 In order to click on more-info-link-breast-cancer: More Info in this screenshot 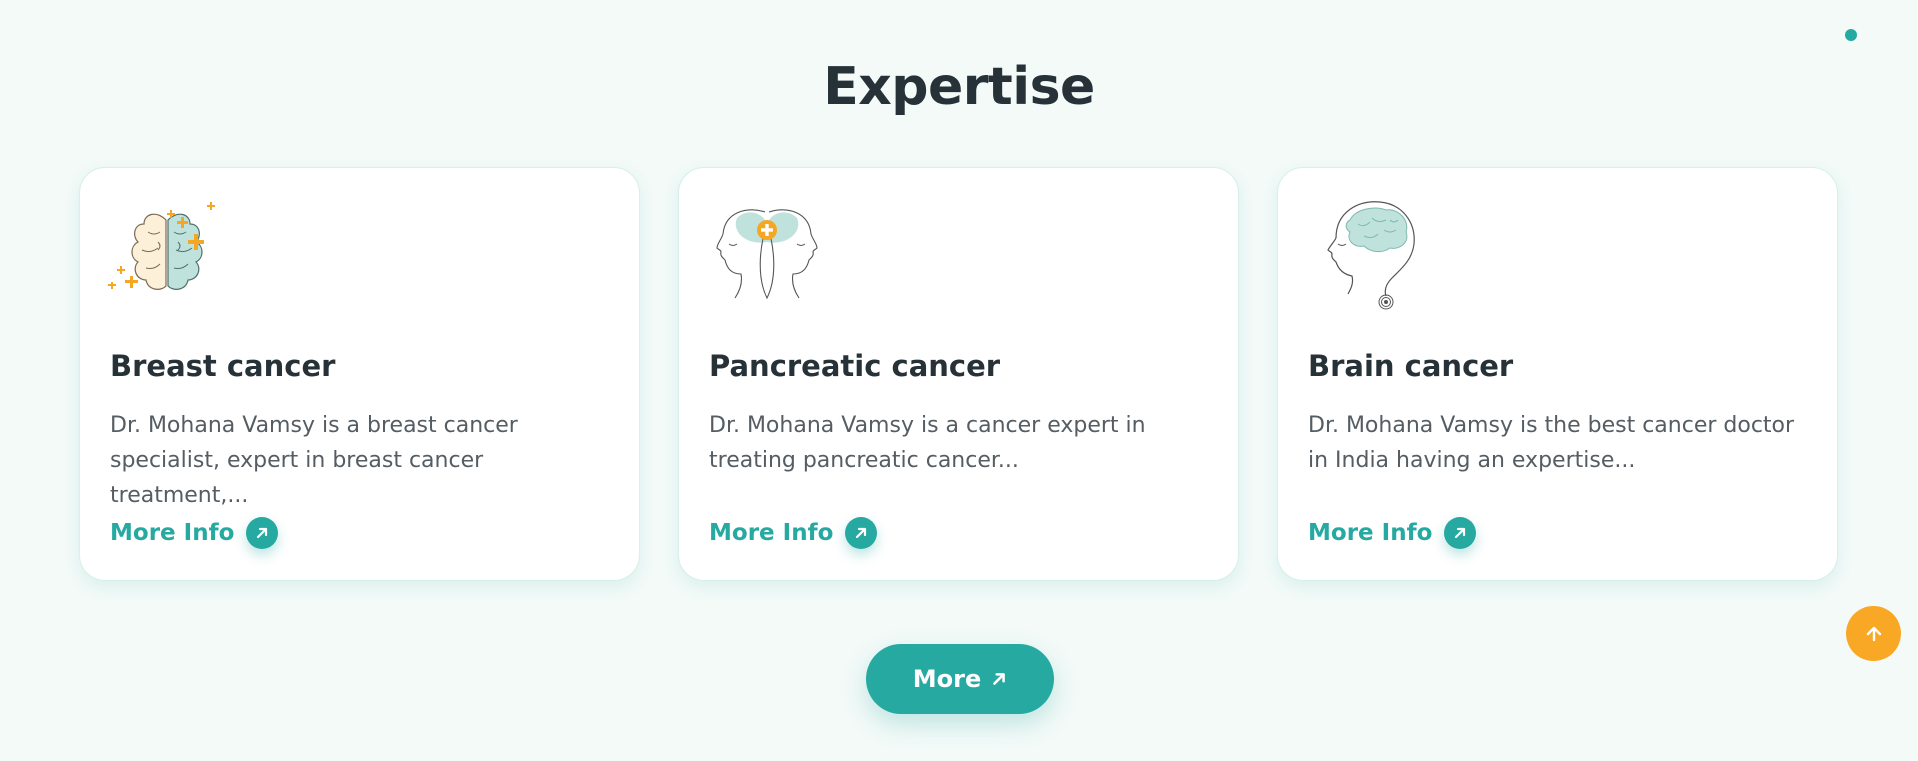, I will do `click(194, 533)`.